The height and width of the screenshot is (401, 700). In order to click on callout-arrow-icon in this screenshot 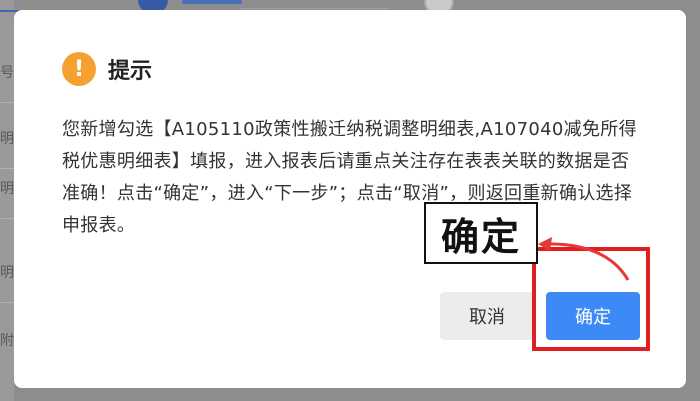, I will do `click(584, 259)`.